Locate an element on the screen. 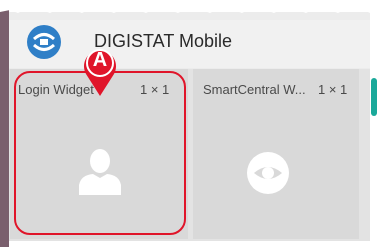 This screenshot has width=378, height=247. eye-icon is located at coordinates (268, 173).